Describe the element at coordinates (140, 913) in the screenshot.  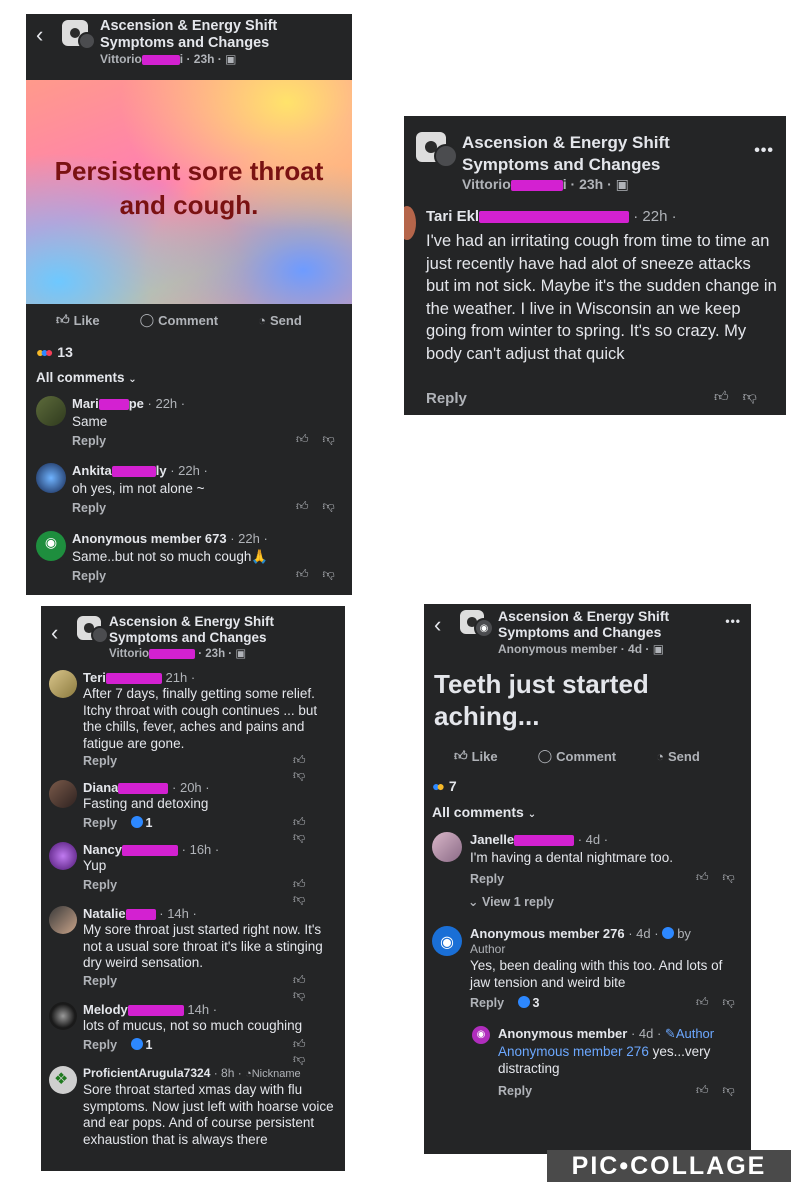
I see `commenter-name: Natalie · 14h ·` at that location.